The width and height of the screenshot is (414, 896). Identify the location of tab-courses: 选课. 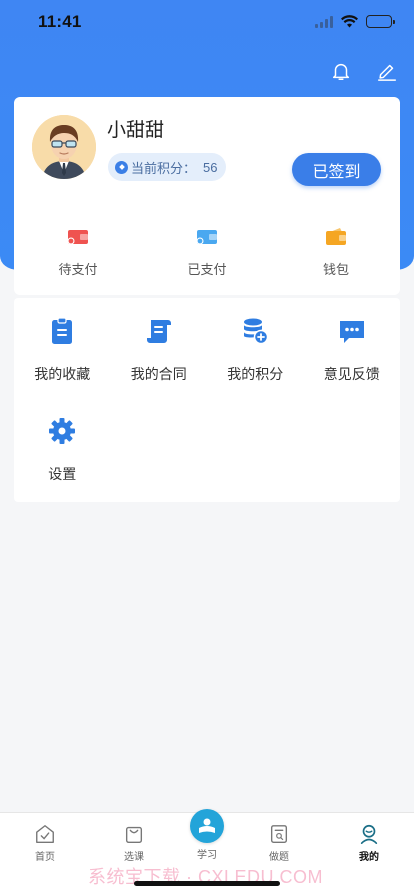
(134, 843).